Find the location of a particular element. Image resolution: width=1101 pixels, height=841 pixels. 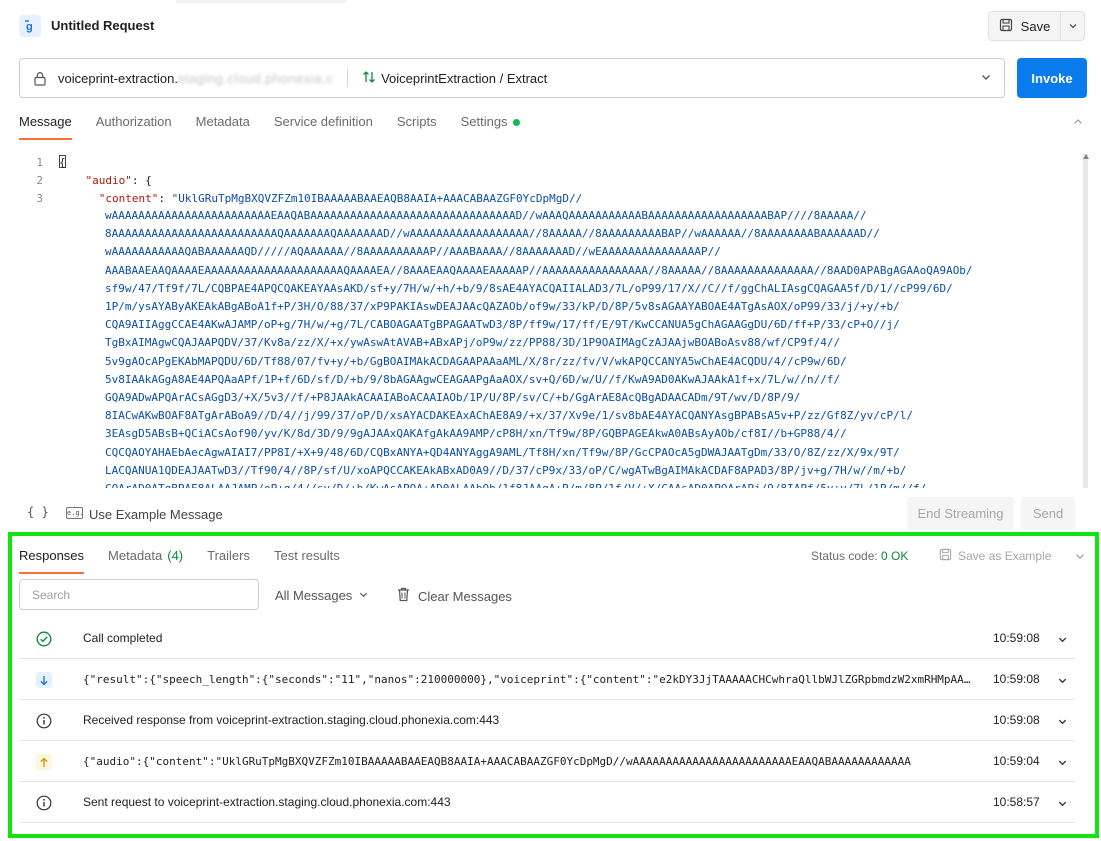

format-braces-icon: { } is located at coordinates (38, 512).